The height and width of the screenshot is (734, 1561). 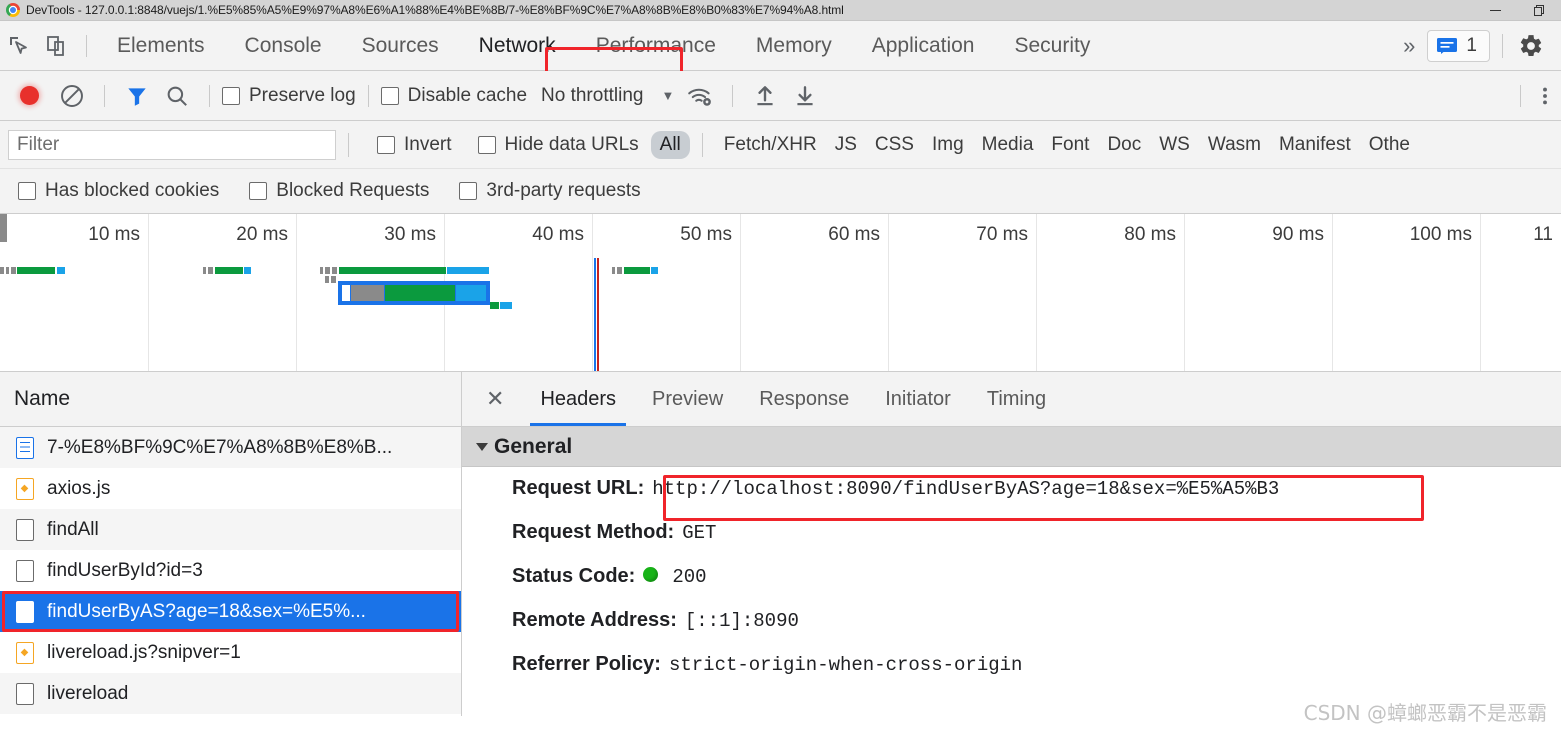 I want to click on tab-response: Response, so click(x=804, y=399).